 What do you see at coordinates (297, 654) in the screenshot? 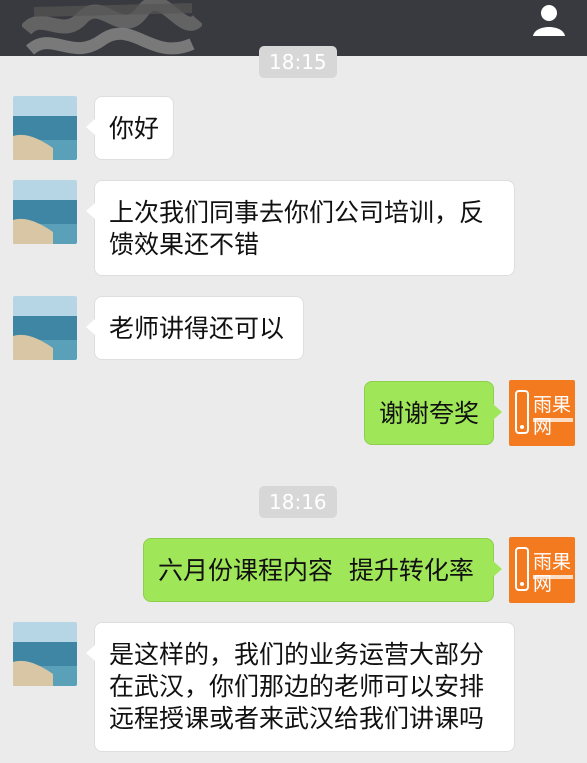
I see `message-line: 是这样的，我们的业务运营大部分` at bounding box center [297, 654].